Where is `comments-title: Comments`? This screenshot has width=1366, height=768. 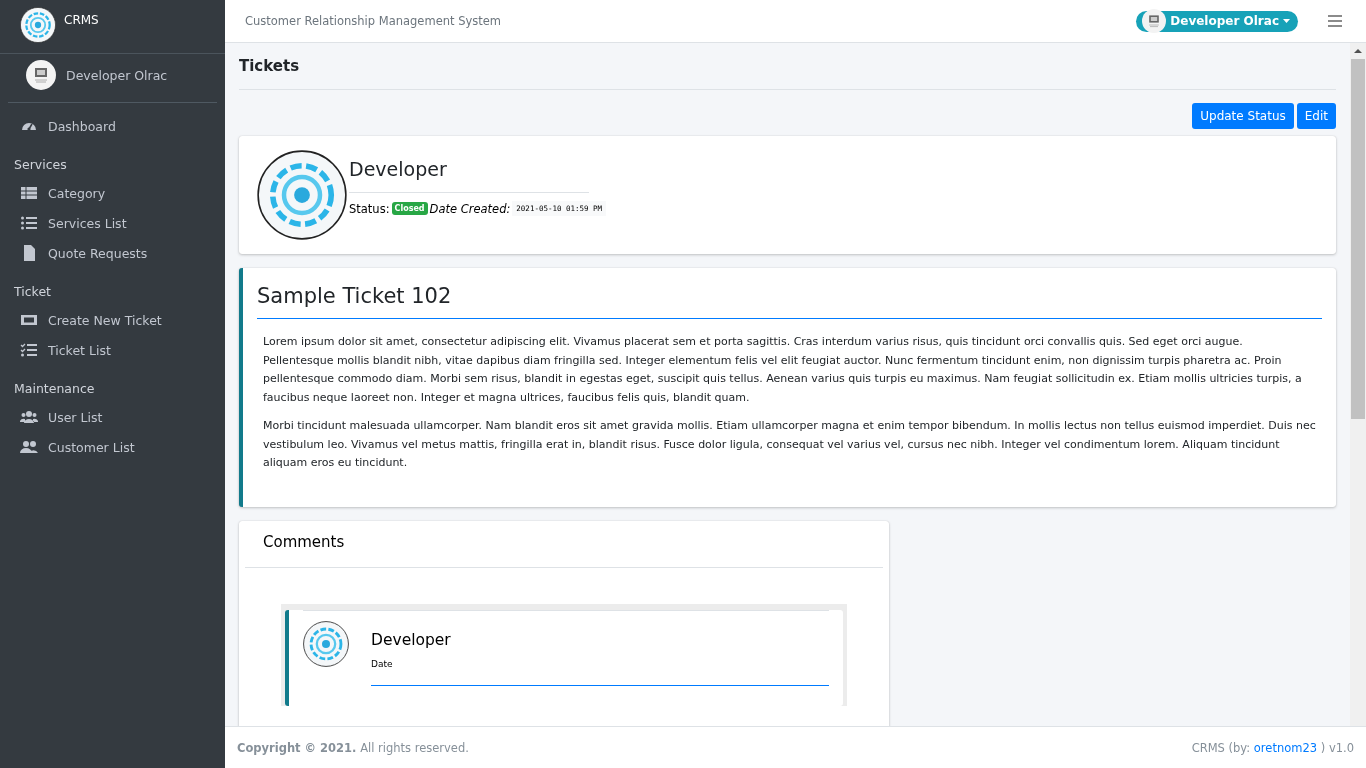
comments-title: Comments is located at coordinates (564, 544).